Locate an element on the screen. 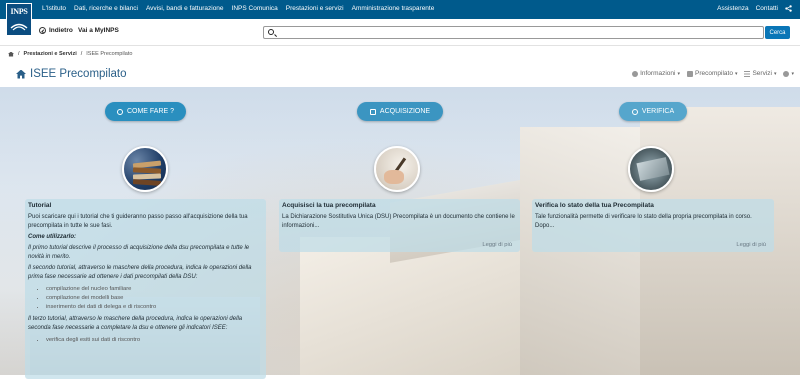 The image size is (800, 379). card-title: Verifica lo stato della tua Precompilata is located at coordinates (594, 205).